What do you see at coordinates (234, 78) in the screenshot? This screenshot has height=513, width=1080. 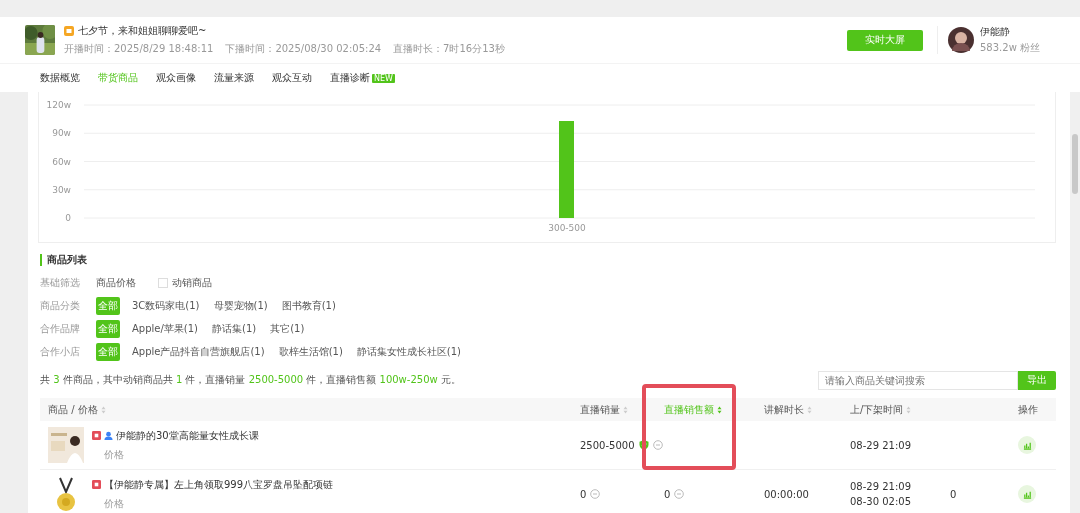 I see `tab: 流量来源` at bounding box center [234, 78].